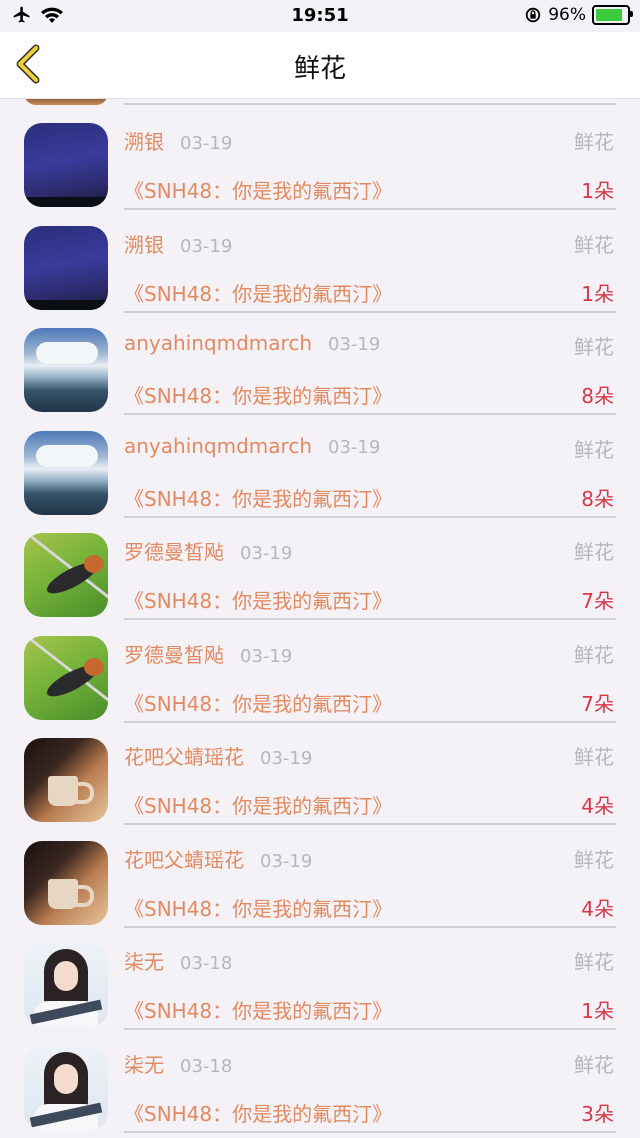  I want to click on navigation-bar: 鲜花, so click(320, 65).